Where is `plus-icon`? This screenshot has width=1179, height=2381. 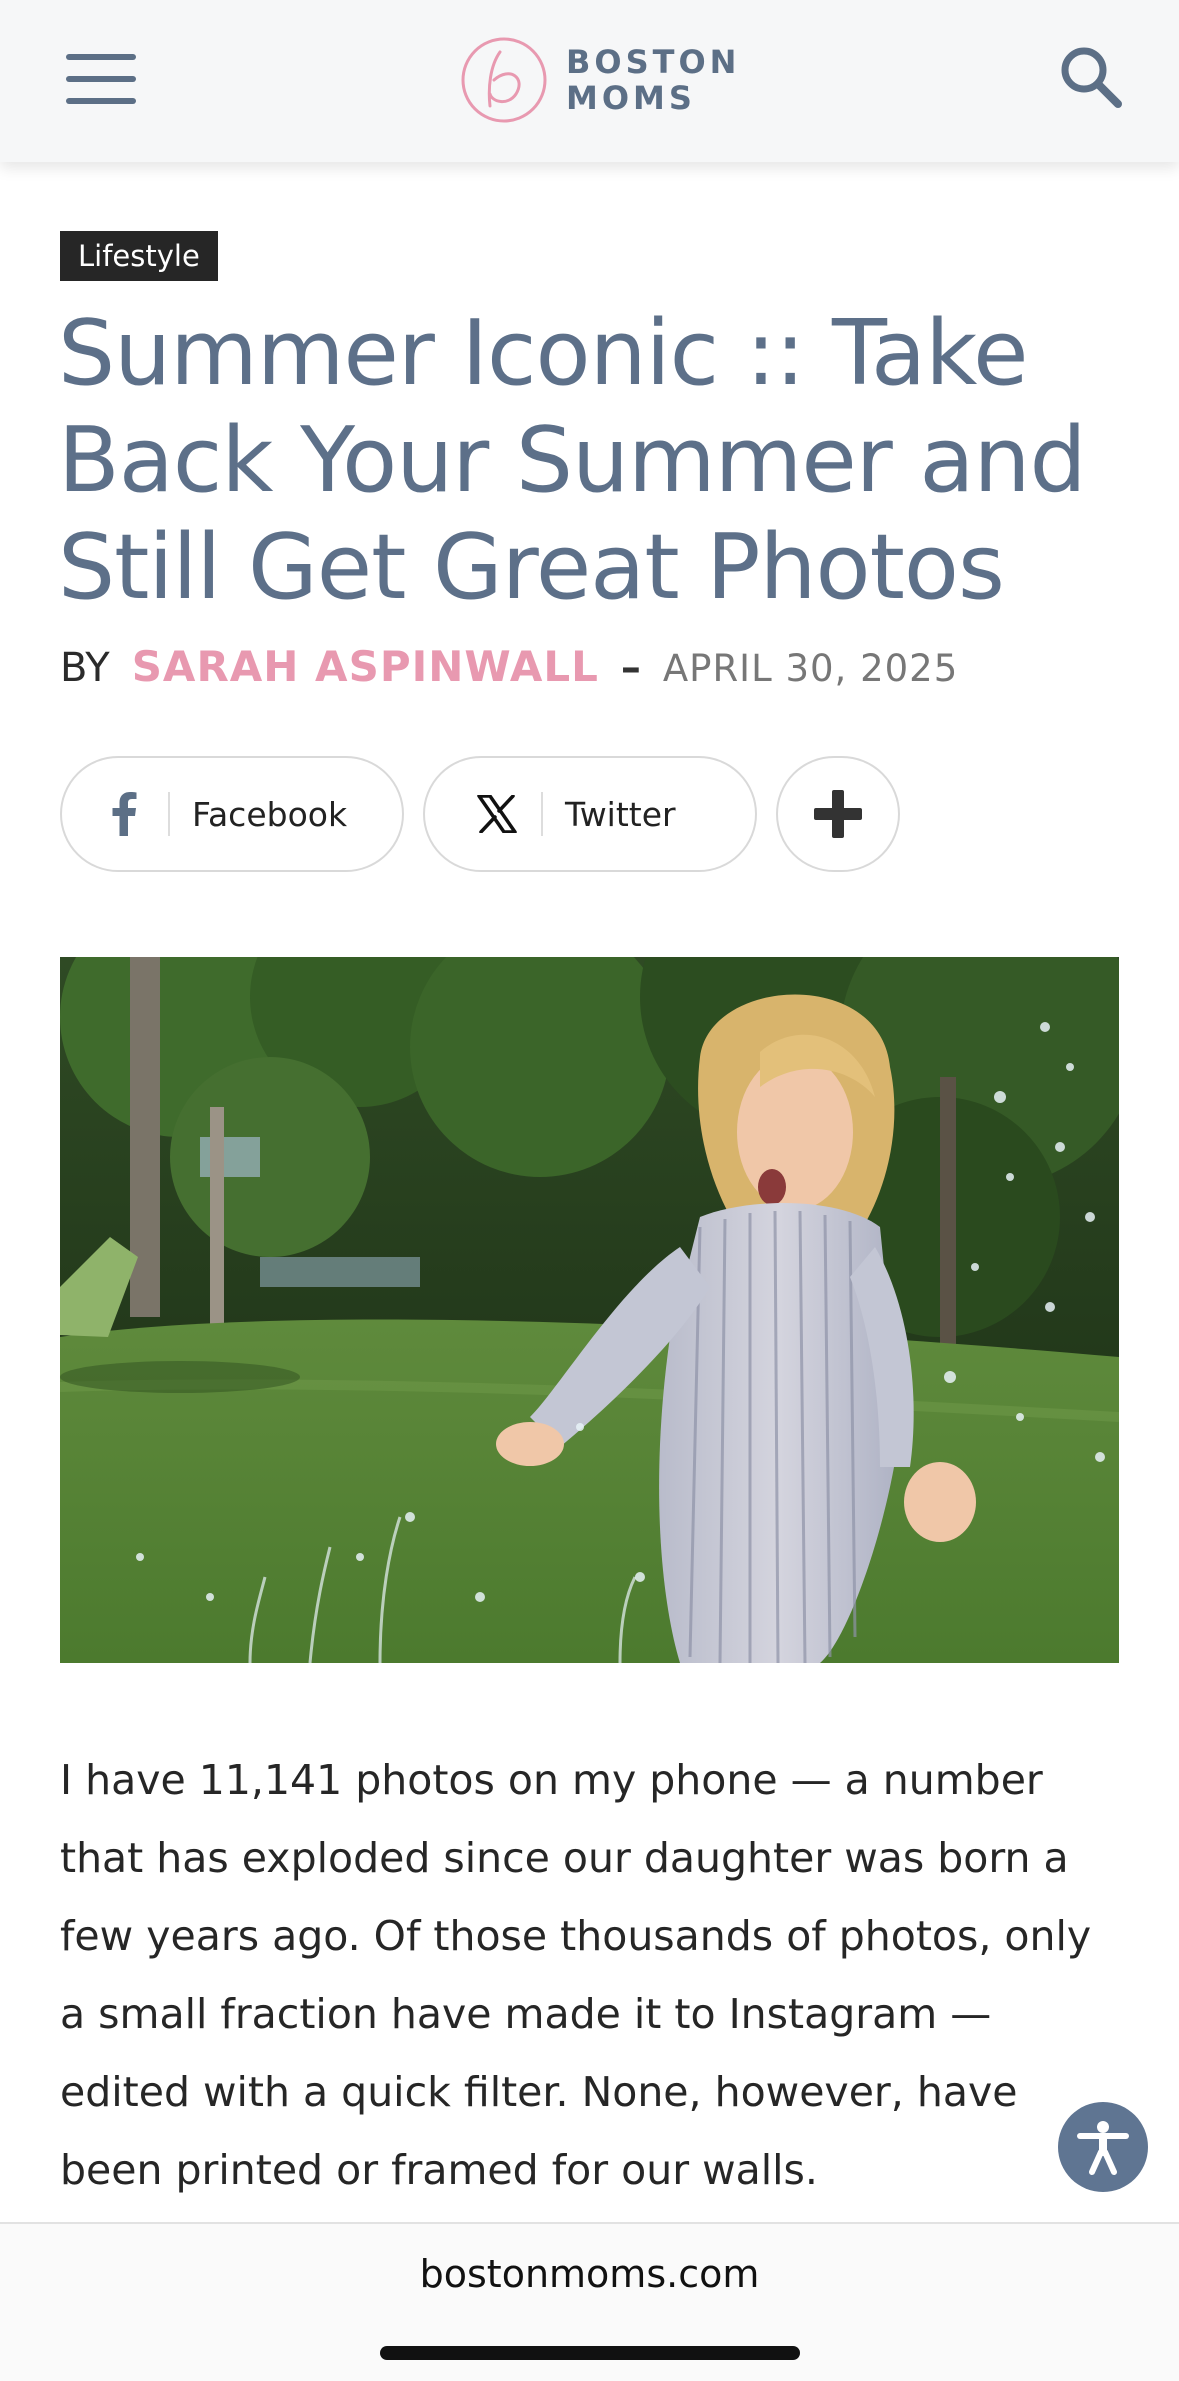
plus-icon is located at coordinates (838, 814).